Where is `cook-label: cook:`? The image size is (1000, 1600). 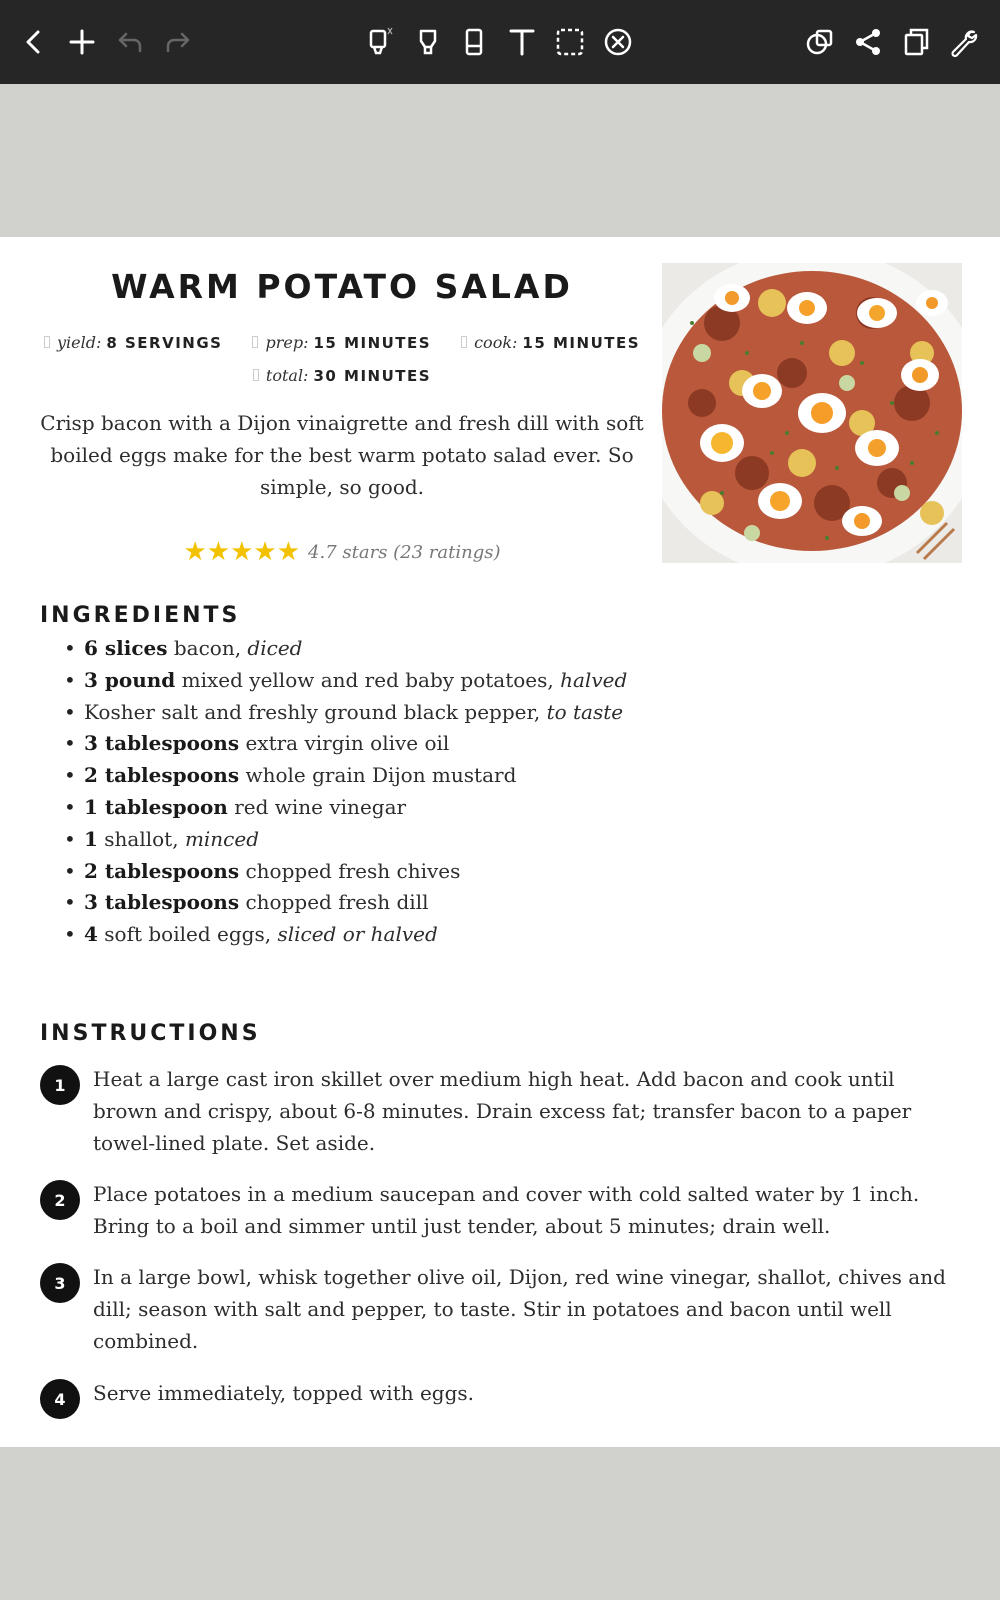 cook-label: cook: is located at coordinates (496, 342).